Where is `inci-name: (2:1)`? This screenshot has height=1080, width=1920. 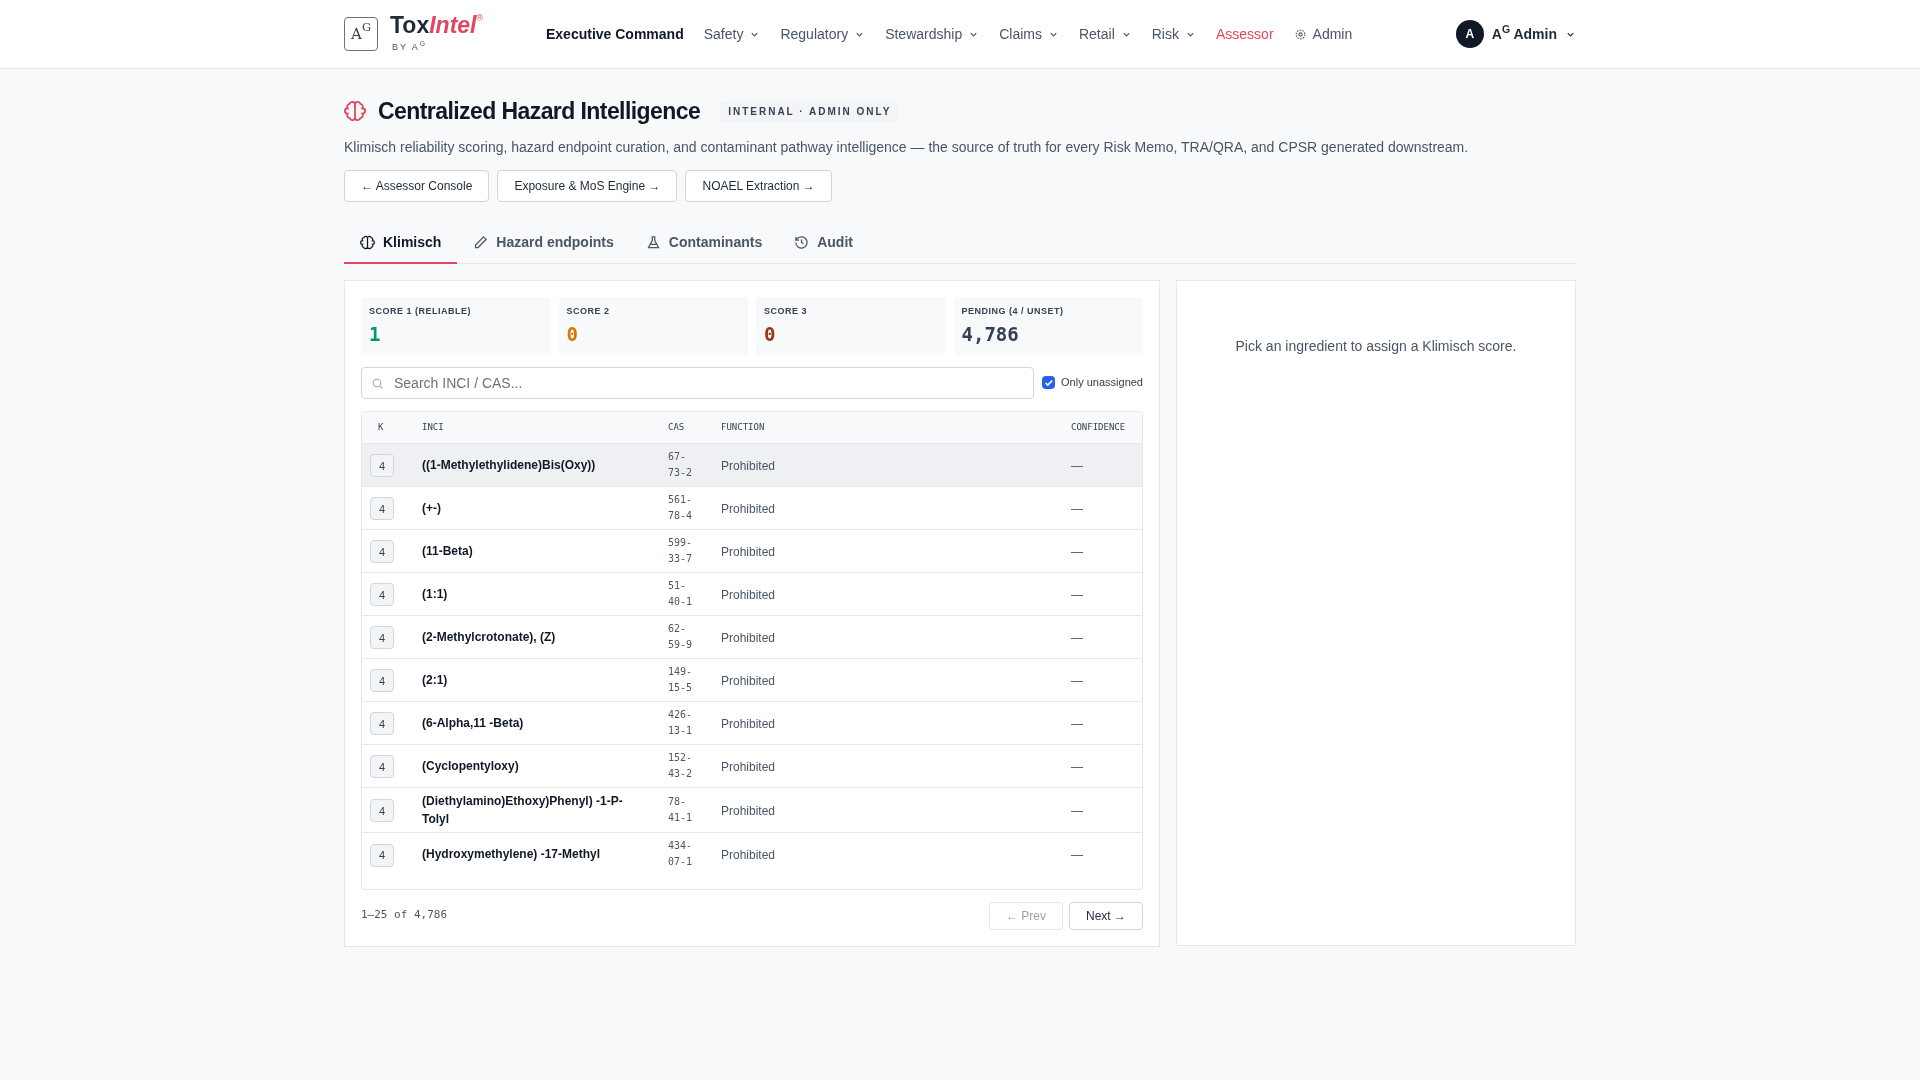
inci-name: (2:1) is located at coordinates (435, 680).